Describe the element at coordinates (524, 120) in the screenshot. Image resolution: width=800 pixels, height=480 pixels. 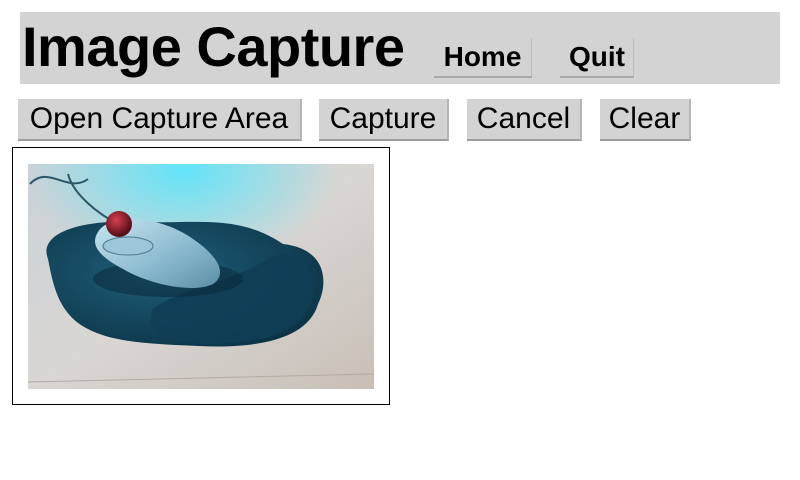
I see `cancel-button: Cancel` at that location.